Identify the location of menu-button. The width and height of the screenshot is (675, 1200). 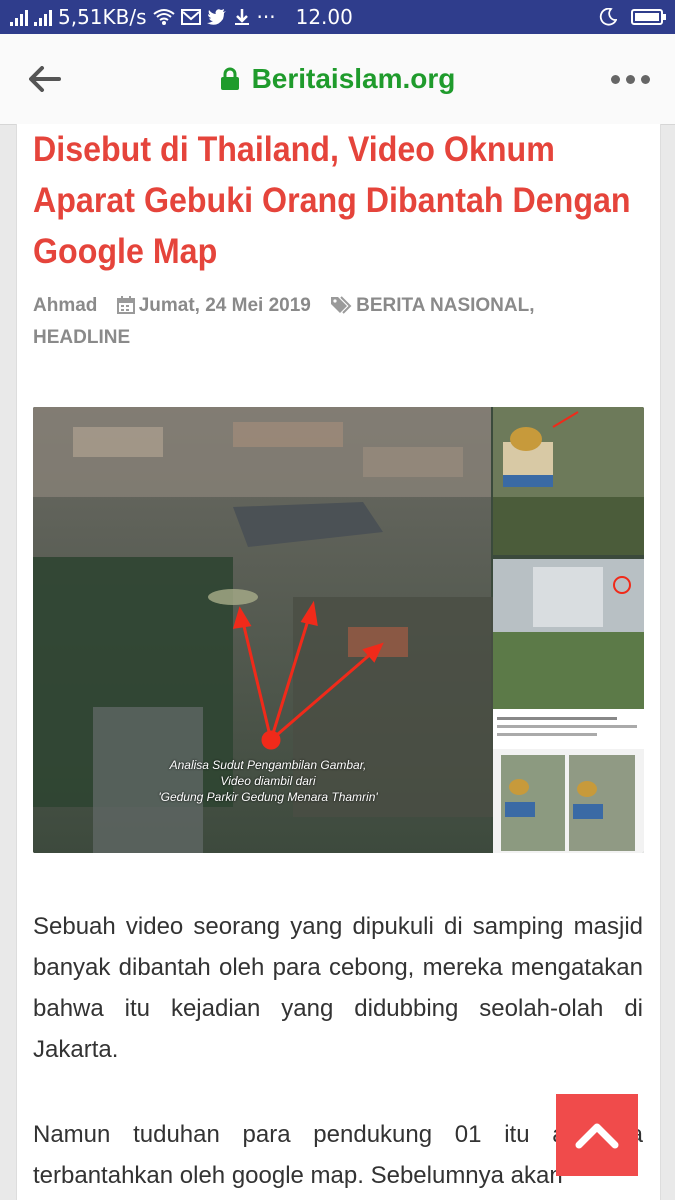
(630, 79).